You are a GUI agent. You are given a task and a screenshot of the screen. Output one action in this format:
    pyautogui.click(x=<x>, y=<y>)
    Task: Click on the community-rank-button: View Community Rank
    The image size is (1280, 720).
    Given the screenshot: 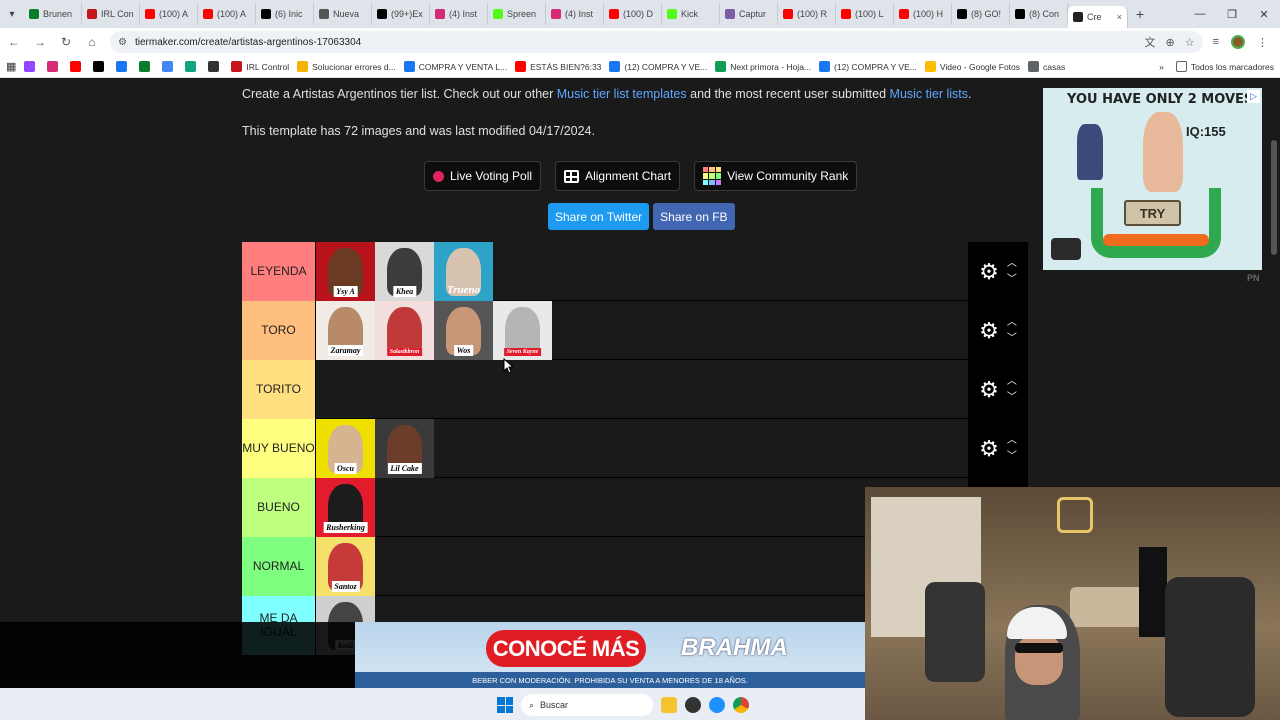 What is the action you would take?
    pyautogui.click(x=776, y=176)
    